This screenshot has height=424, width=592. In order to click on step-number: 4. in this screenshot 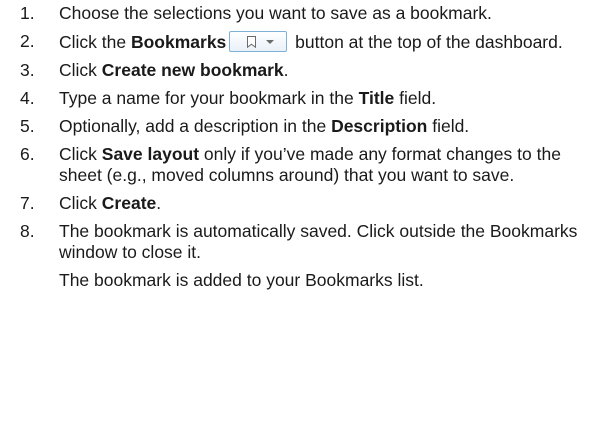, I will do `click(27, 98)`.